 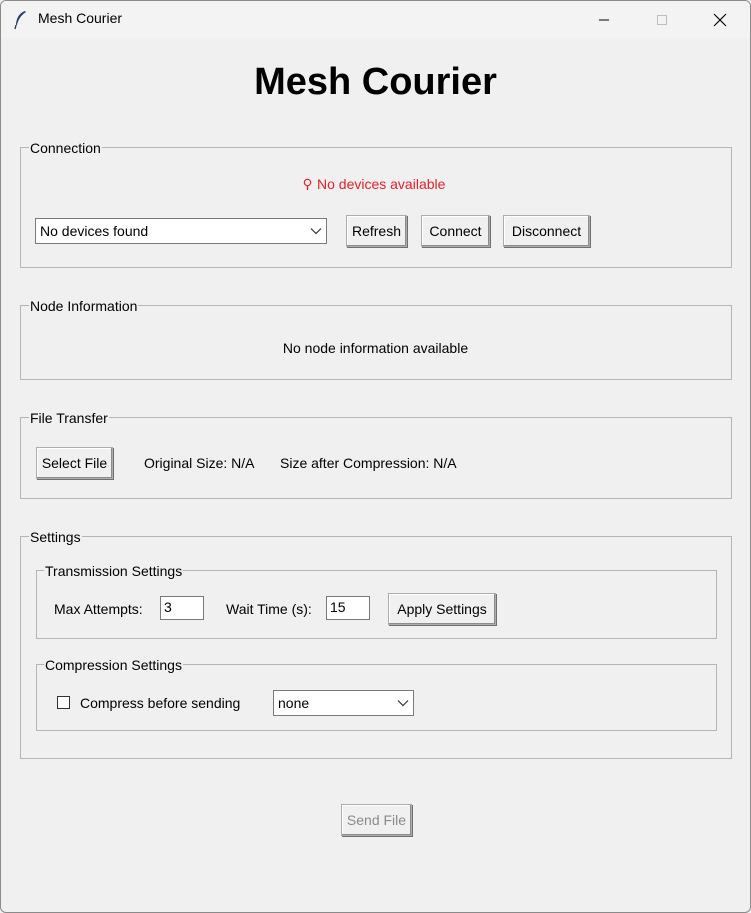 What do you see at coordinates (113, 665) in the screenshot?
I see `compression-settings-label: Compression Settings` at bounding box center [113, 665].